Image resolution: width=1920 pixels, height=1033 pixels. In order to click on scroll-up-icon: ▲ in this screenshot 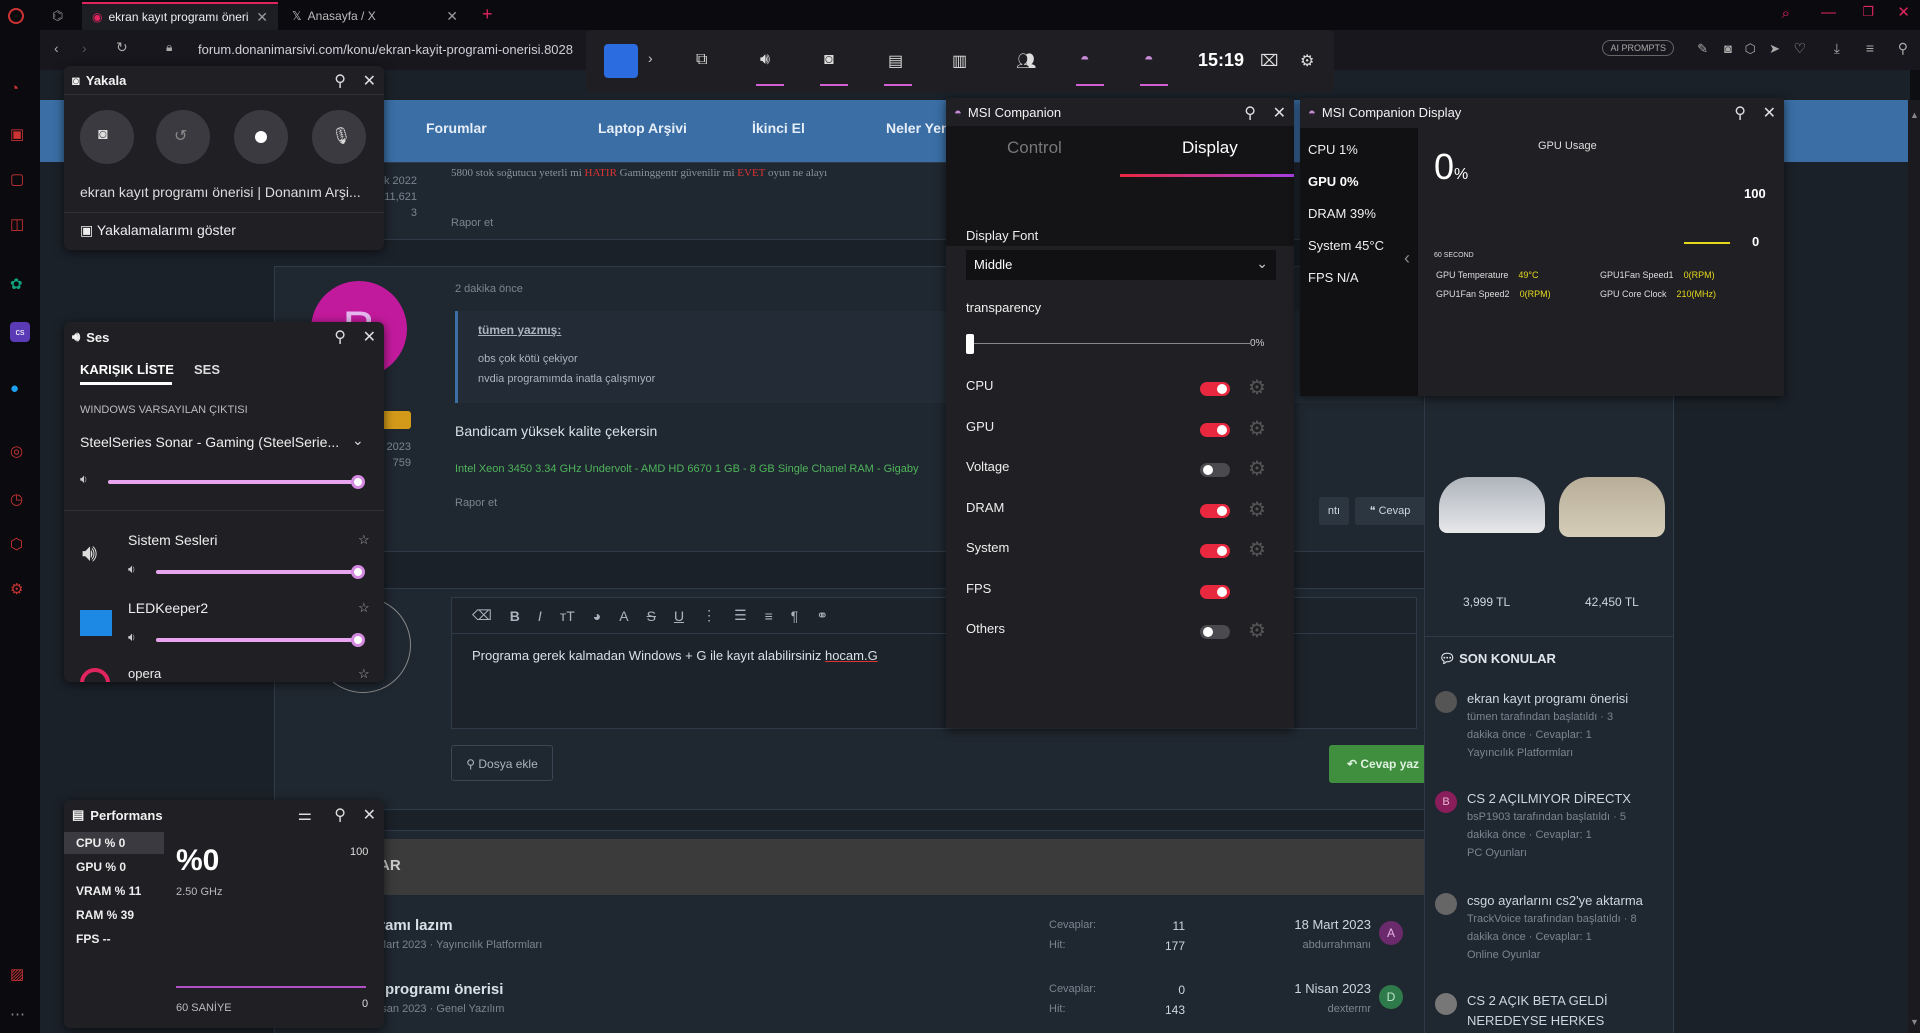, I will do `click(1914, 115)`.